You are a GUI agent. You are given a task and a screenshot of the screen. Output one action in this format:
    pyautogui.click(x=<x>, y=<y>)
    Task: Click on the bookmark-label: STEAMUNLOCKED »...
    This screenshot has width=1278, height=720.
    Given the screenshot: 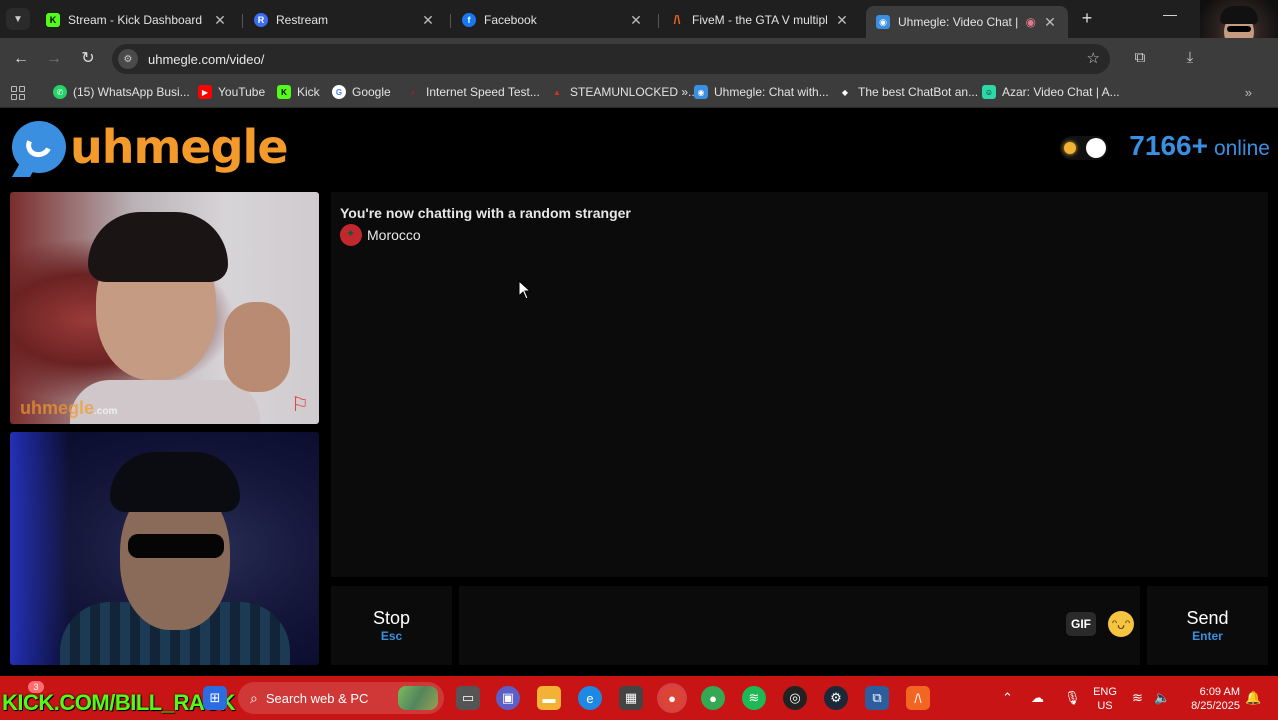 What is the action you would take?
    pyautogui.click(x=634, y=92)
    